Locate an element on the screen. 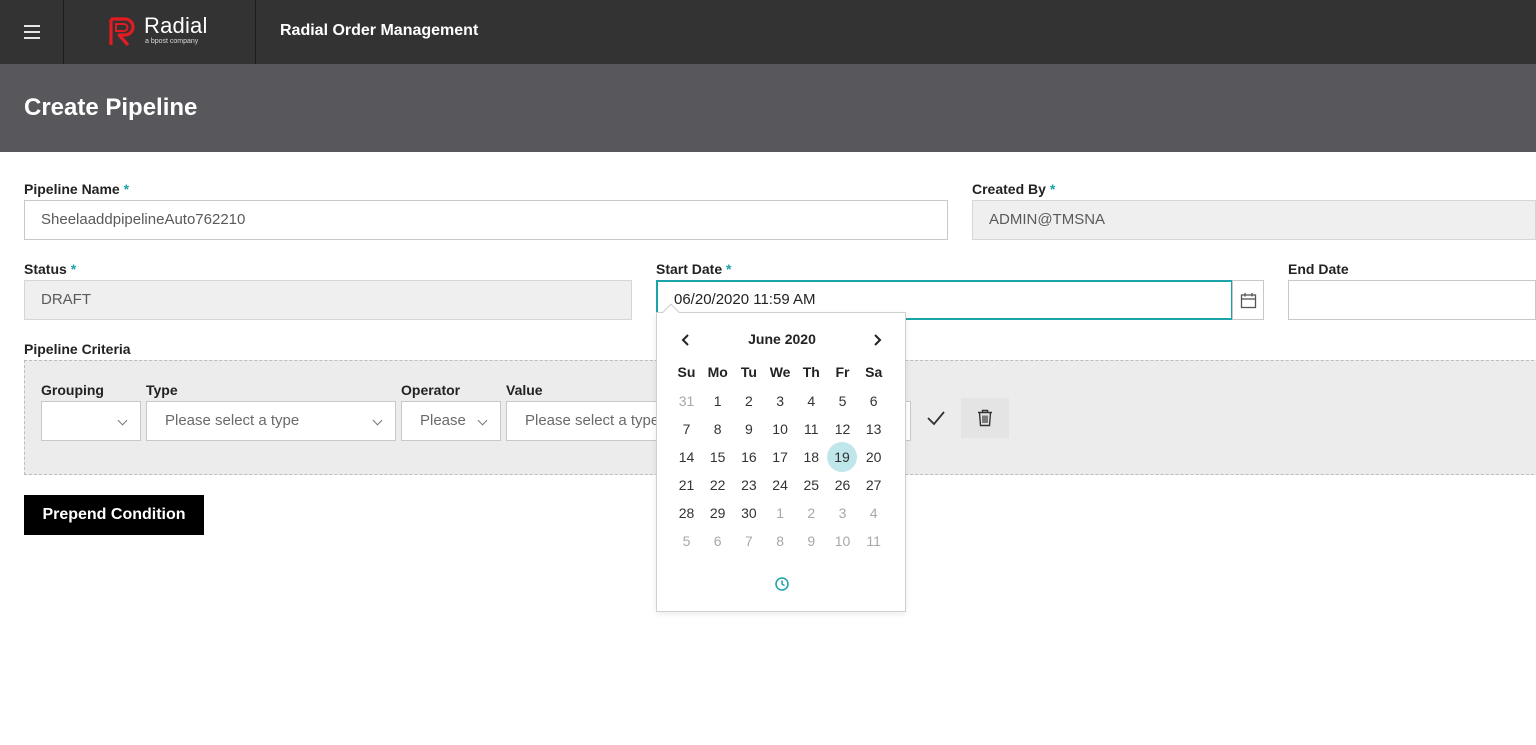  pipeline-criteria-label-text: Pipeline Criteria is located at coordinates (77, 349).